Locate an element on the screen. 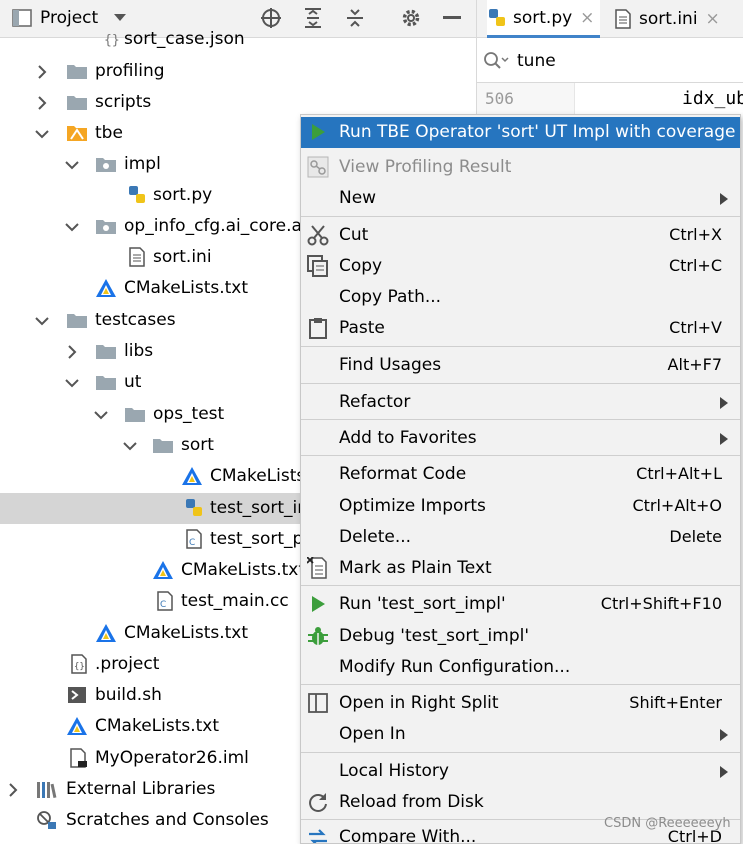 Image resolution: width=743 pixels, height=844 pixels. menu-item-debug: Debug 'test_sort_impl' is located at coordinates (520, 636).